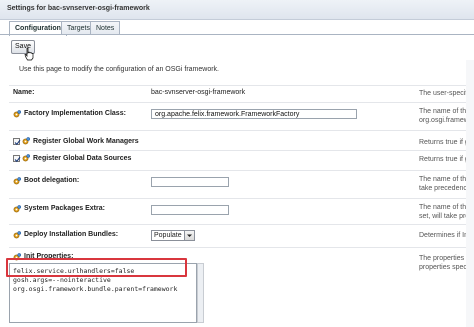 Image resolution: width=474 pixels, height=327 pixels. I want to click on system-packages-note-1: The name of the, so click(444, 207).